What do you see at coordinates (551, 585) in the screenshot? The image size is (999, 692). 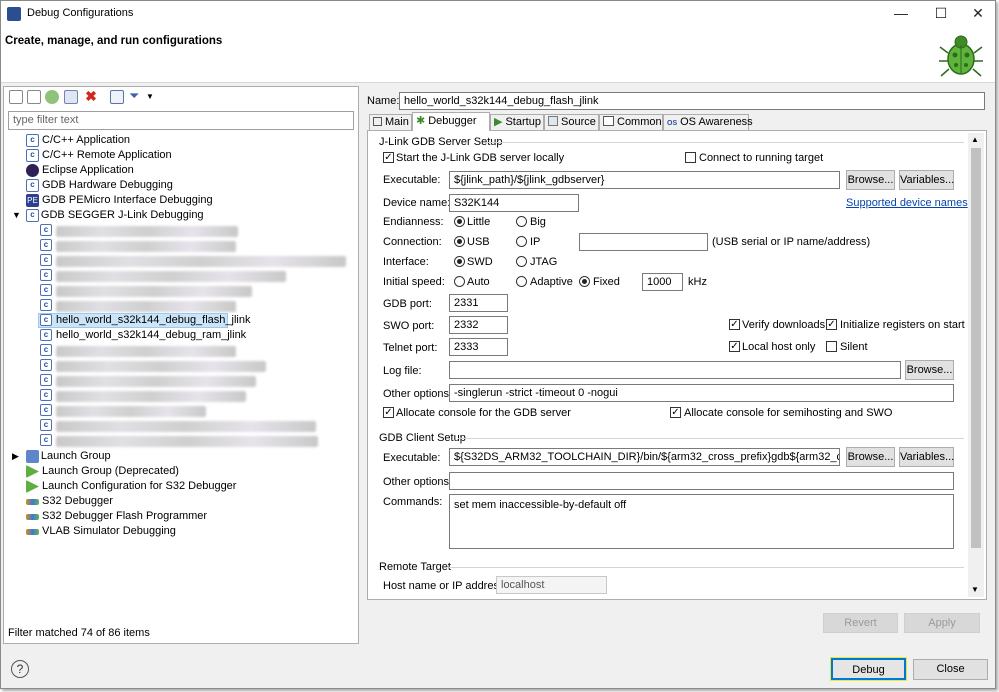 I see `host-input: localhost` at bounding box center [551, 585].